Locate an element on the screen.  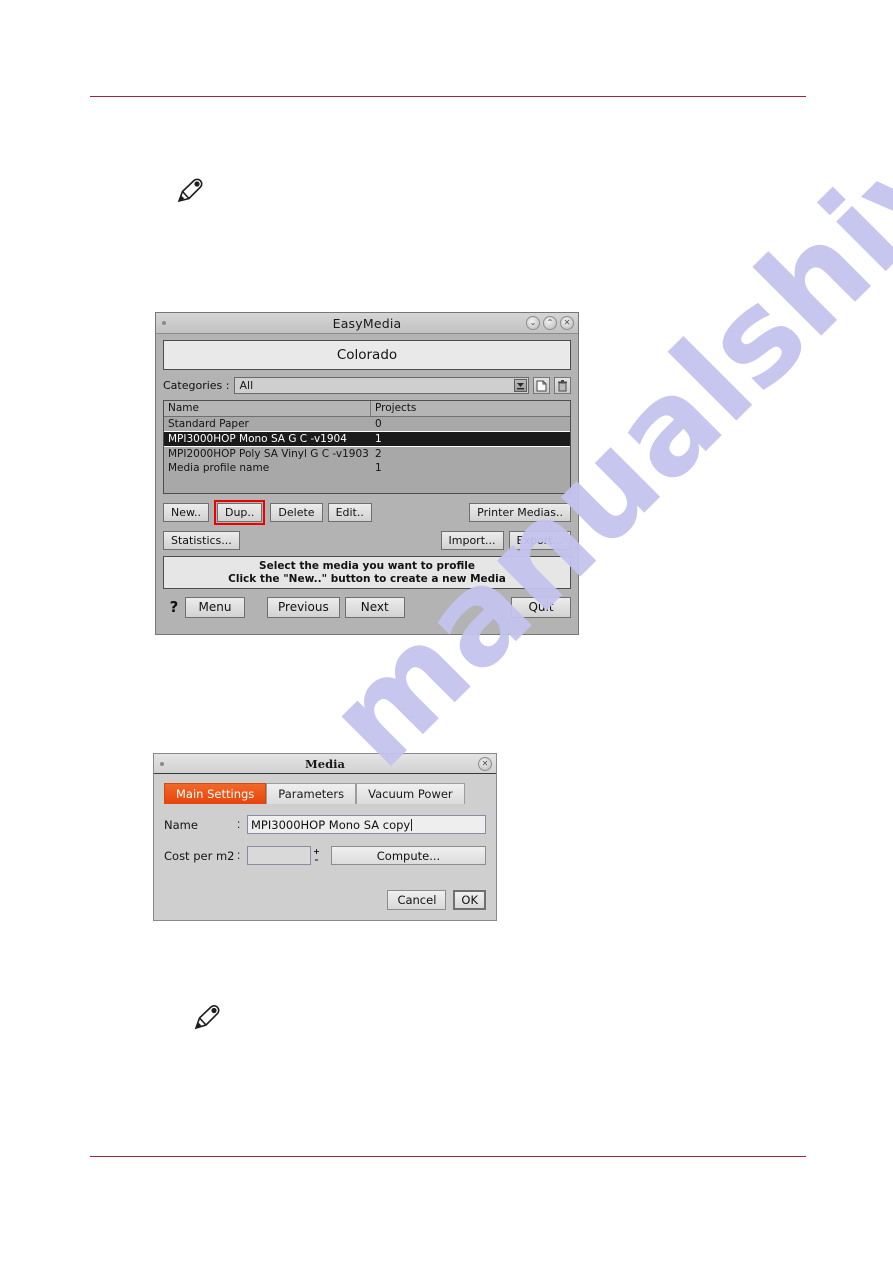
stepper-down-icon: – is located at coordinates (317, 859).